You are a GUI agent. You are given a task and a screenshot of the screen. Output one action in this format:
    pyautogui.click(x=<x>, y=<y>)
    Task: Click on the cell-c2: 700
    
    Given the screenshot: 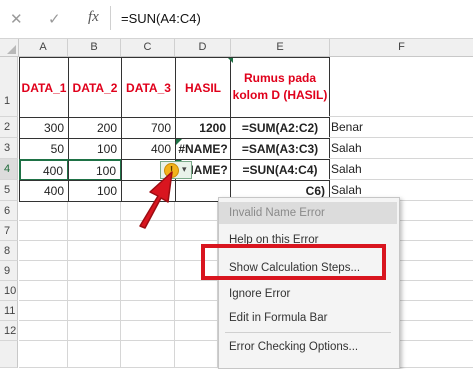 What is the action you would take?
    pyautogui.click(x=148, y=128)
    